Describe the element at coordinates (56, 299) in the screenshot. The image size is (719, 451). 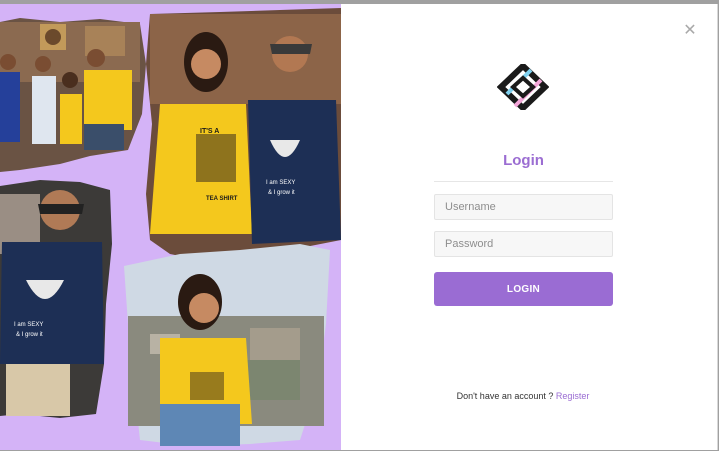
I see `man-photo: I am SEXY & I grow it` at that location.